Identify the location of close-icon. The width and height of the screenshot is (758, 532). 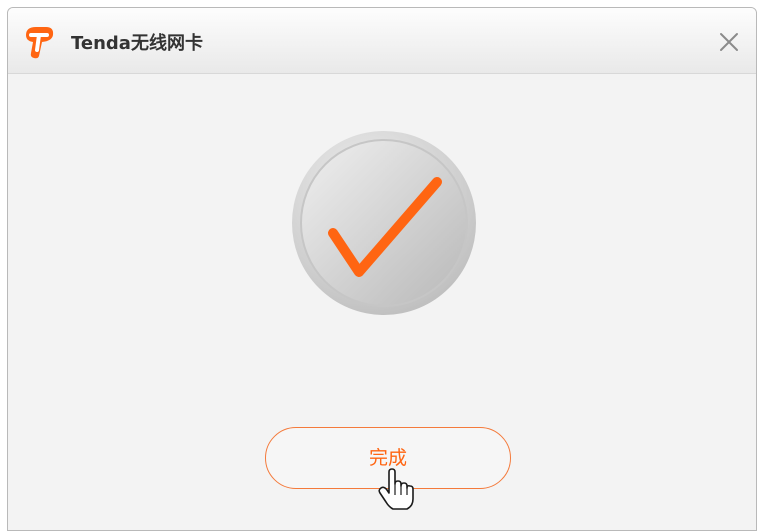
(729, 42).